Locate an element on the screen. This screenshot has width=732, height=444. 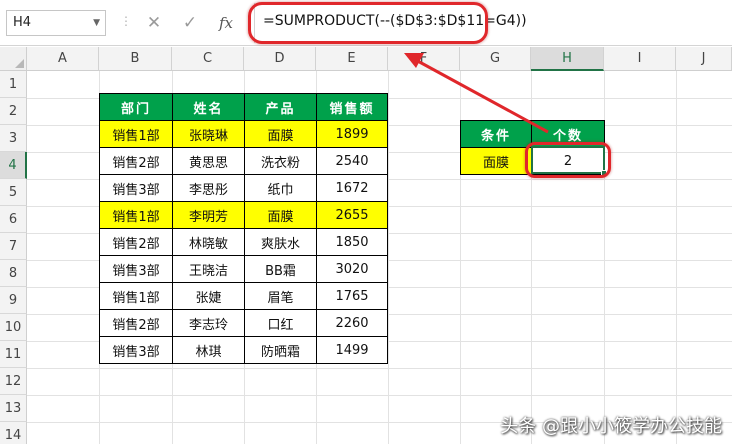
table-cell: 1672 is located at coordinates (352, 188).